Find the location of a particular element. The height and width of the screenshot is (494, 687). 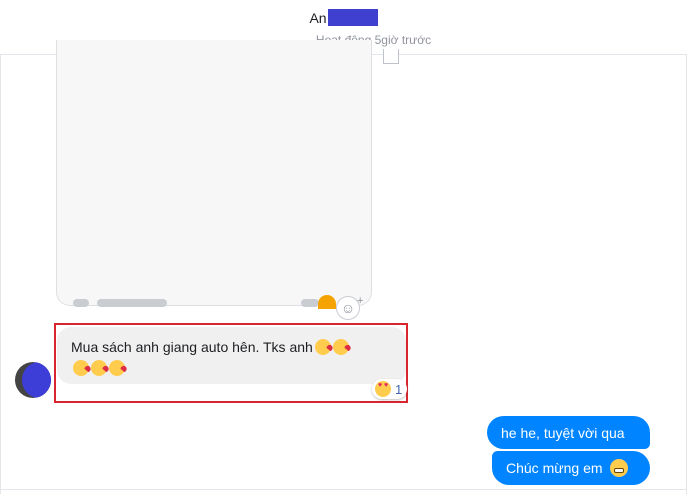

contact-name: An is located at coordinates (343, 17).